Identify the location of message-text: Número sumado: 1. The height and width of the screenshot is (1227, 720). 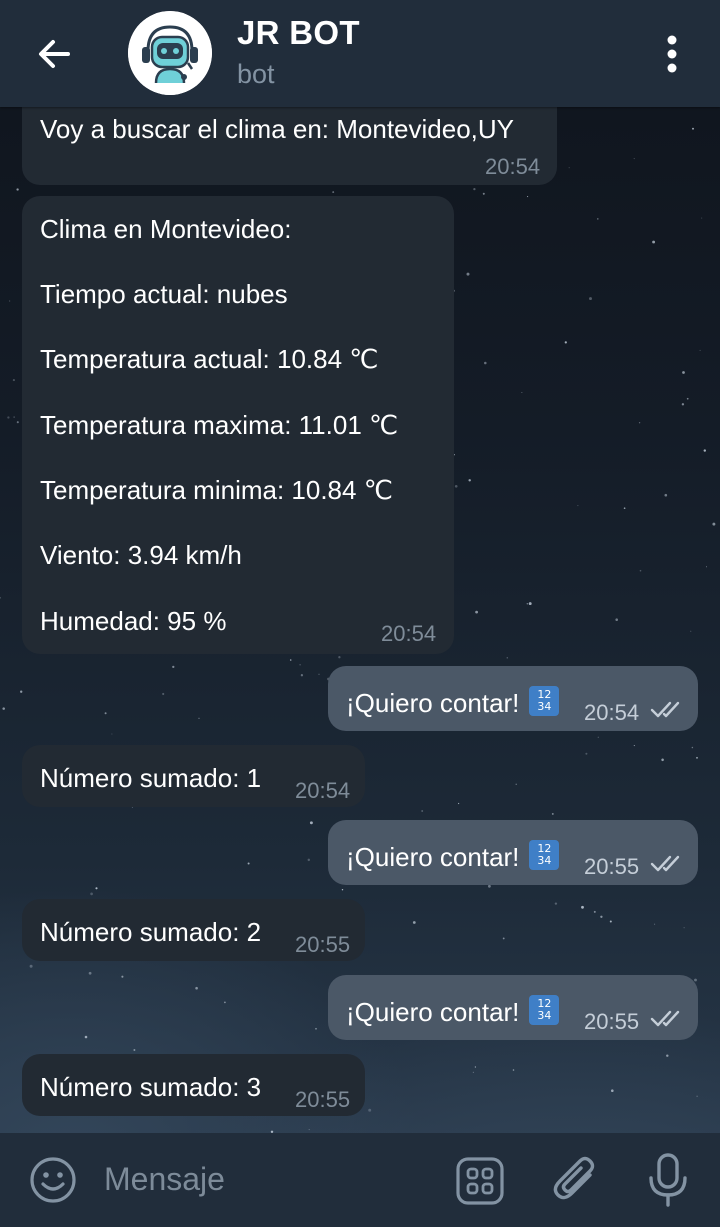
(151, 778).